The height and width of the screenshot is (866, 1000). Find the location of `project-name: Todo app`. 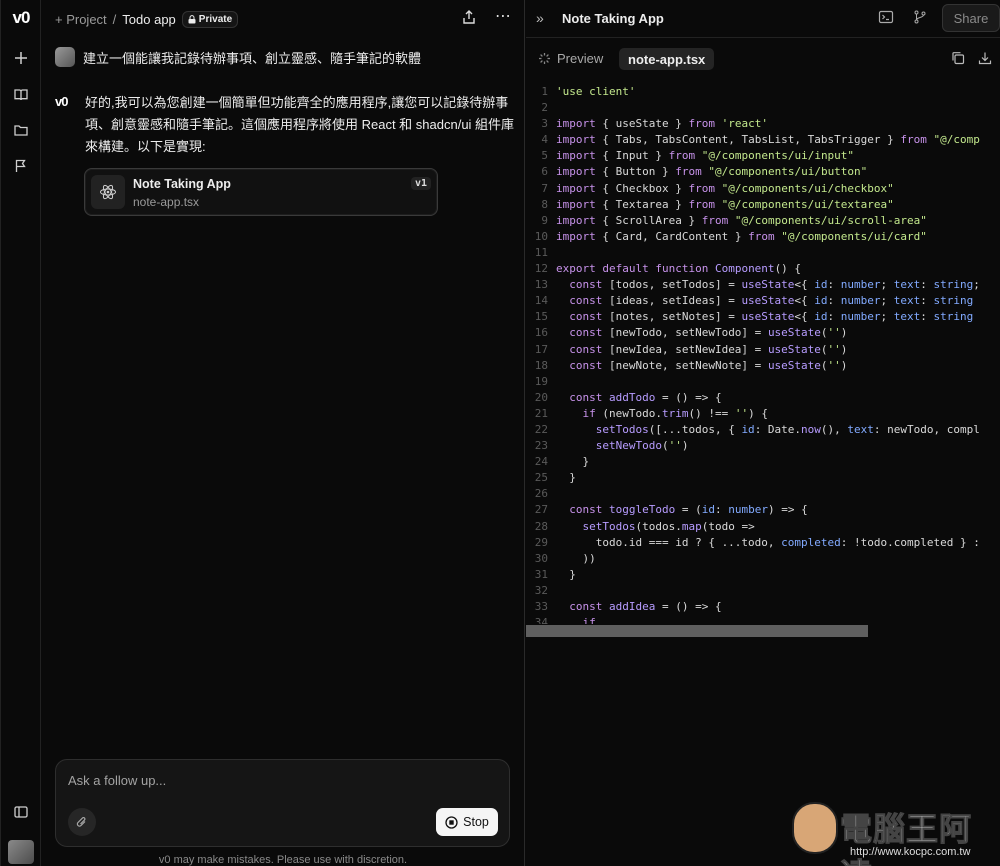

project-name: Todo app is located at coordinates (149, 19).